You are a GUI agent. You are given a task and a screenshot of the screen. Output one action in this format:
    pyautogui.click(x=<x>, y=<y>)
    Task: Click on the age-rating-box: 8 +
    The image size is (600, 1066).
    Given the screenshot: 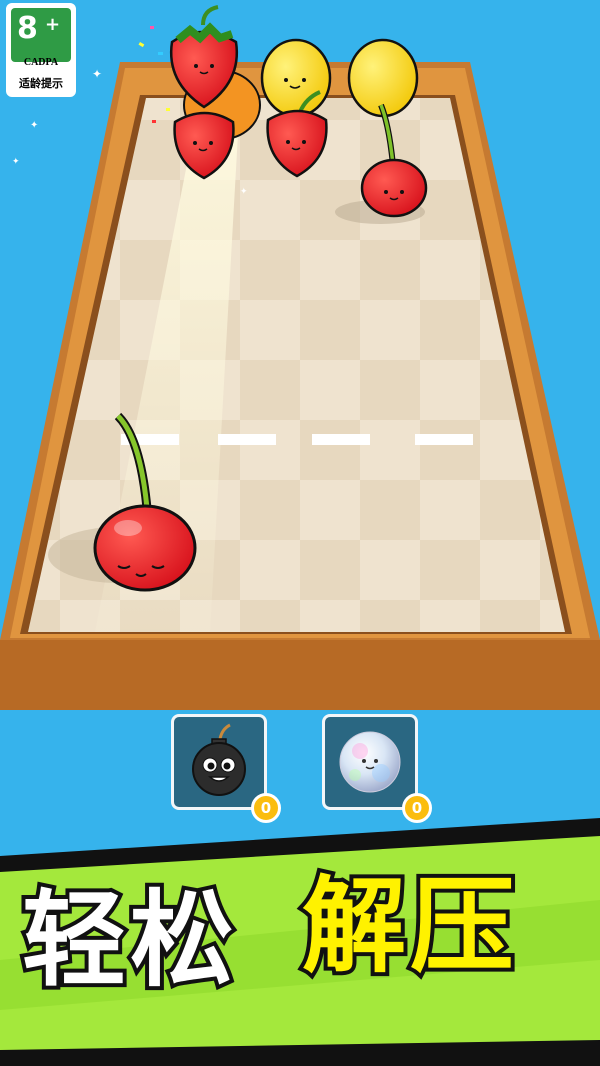 What is the action you would take?
    pyautogui.click(x=41, y=35)
    